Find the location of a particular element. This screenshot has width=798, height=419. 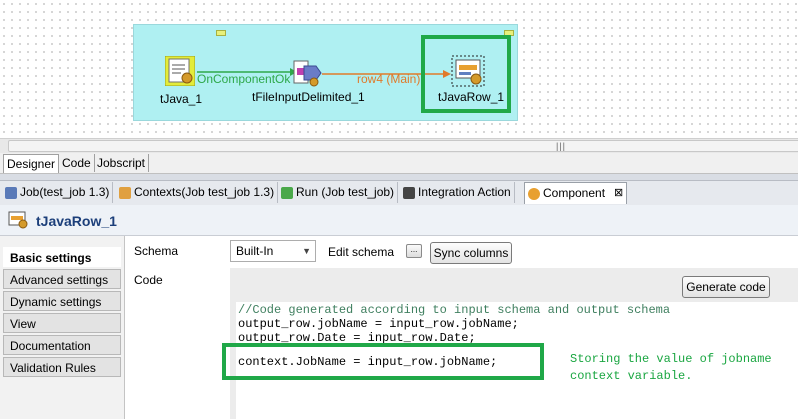

tjava-component is located at coordinates (180, 71).